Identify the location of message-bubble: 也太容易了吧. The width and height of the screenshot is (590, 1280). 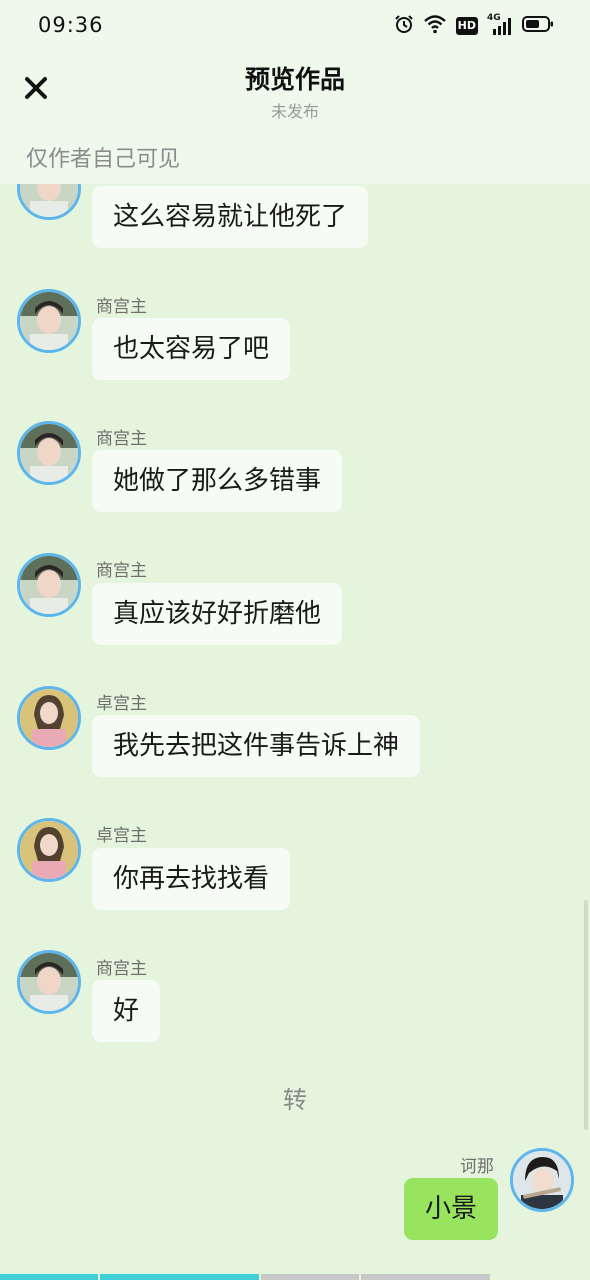
(191, 349).